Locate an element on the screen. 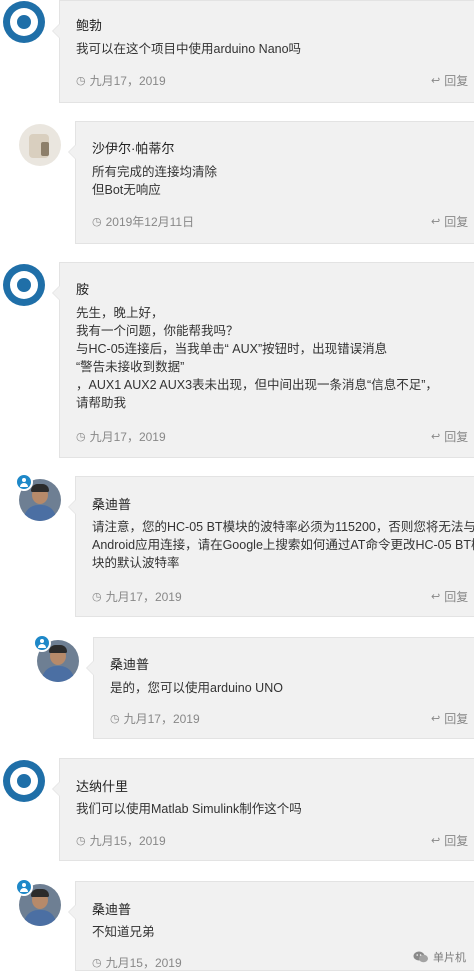 The height and width of the screenshot is (971, 474). comment-text: 所有完成的连接均清除 但Bot无响应 is located at coordinates (155, 181).